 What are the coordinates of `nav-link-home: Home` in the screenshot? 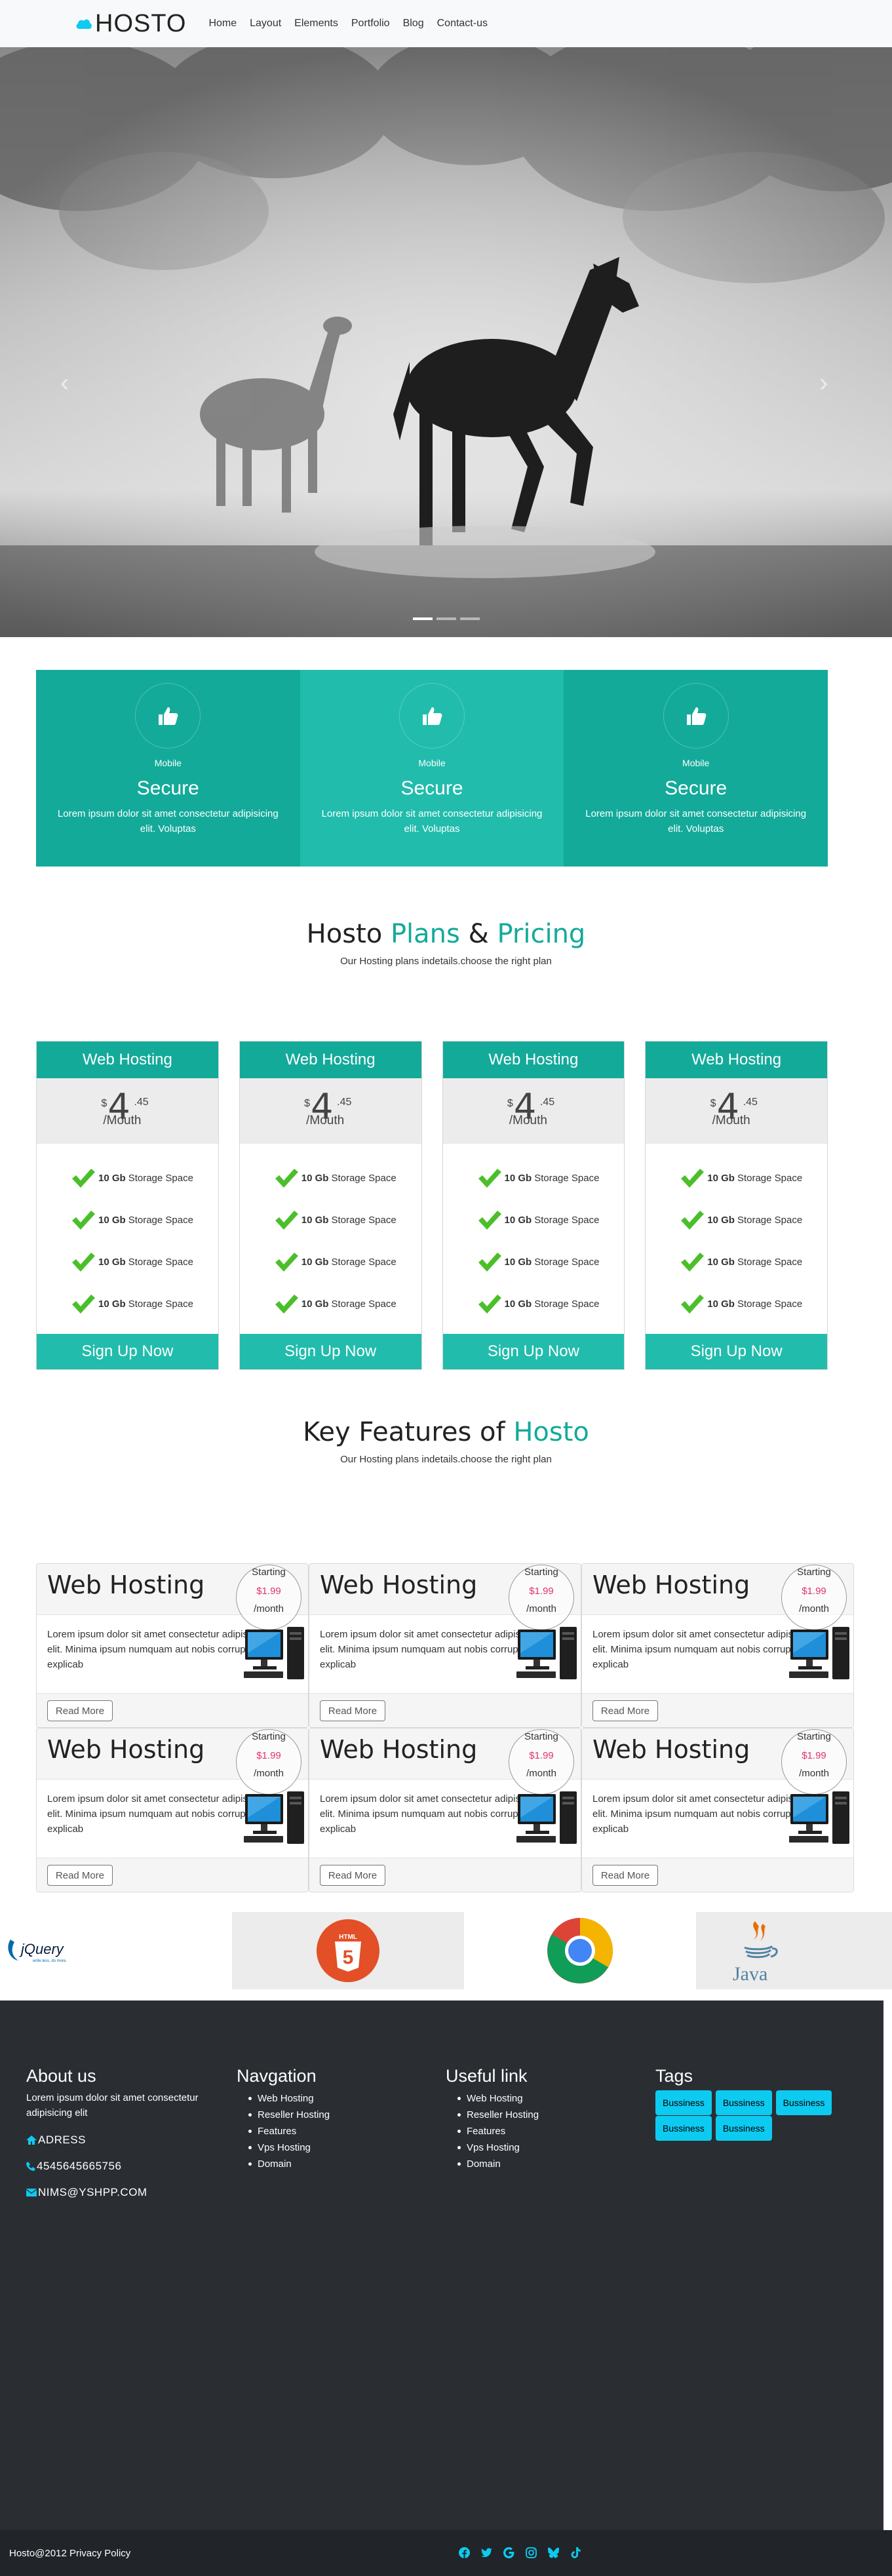 It's located at (222, 23).